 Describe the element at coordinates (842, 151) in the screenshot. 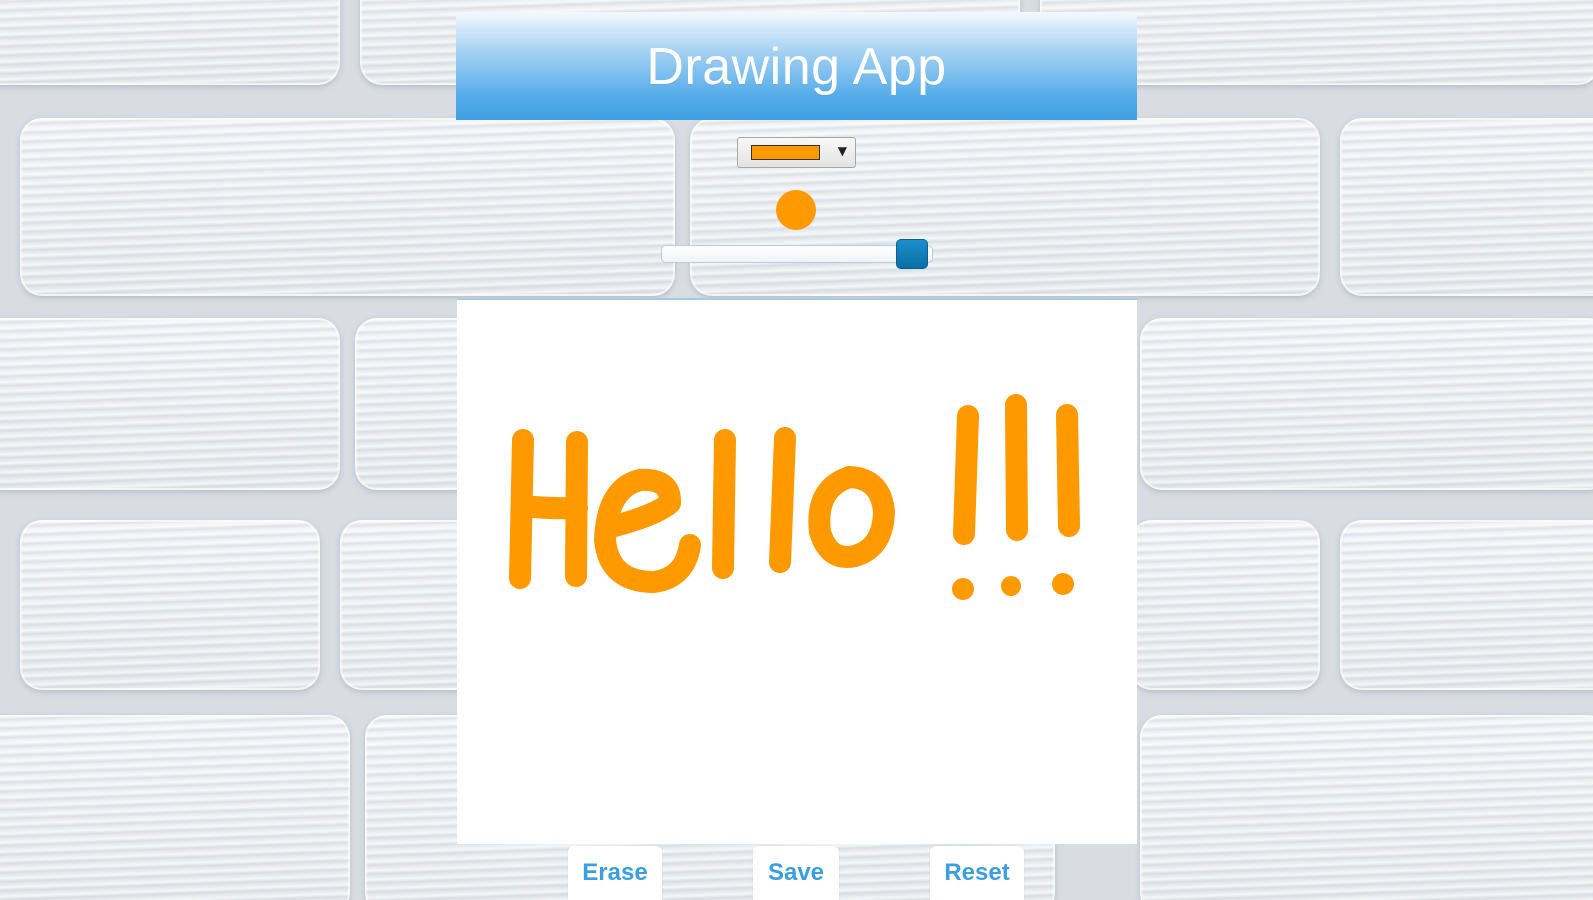

I see `dropdown-arrow-icon: ▼` at that location.